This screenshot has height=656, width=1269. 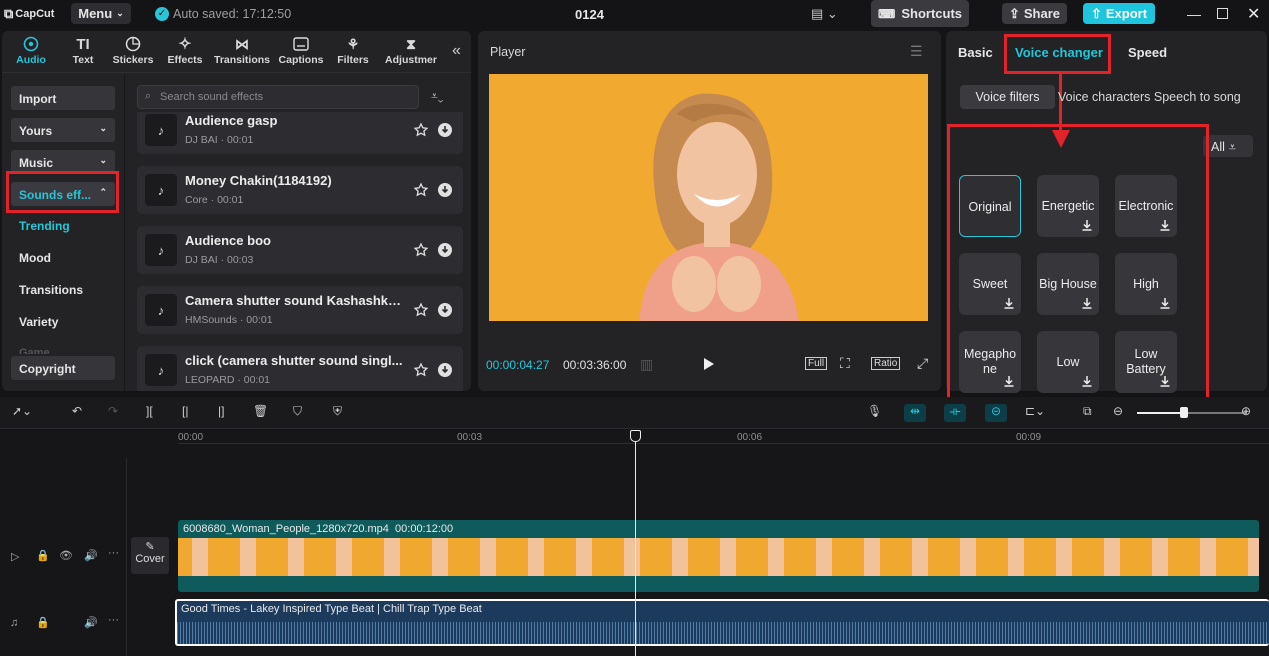 I want to click on tab-adjustment: ⧗ Adjustmer, so click(x=411, y=52).